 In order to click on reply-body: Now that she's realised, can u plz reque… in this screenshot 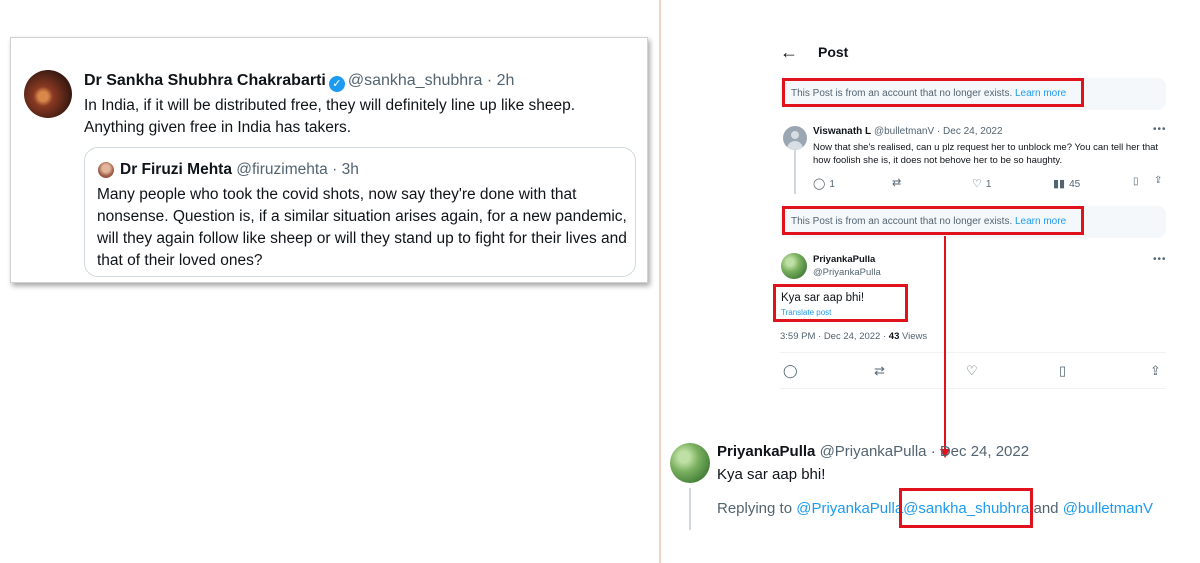, I will do `click(986, 154)`.